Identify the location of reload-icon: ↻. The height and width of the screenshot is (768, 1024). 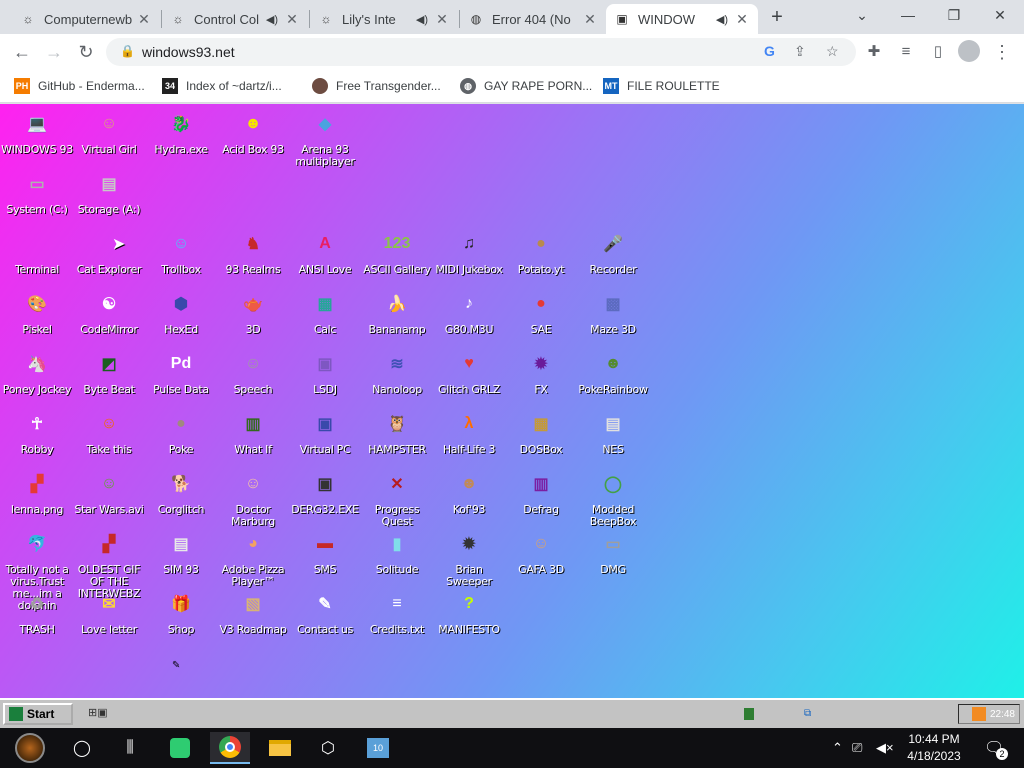
(86, 52).